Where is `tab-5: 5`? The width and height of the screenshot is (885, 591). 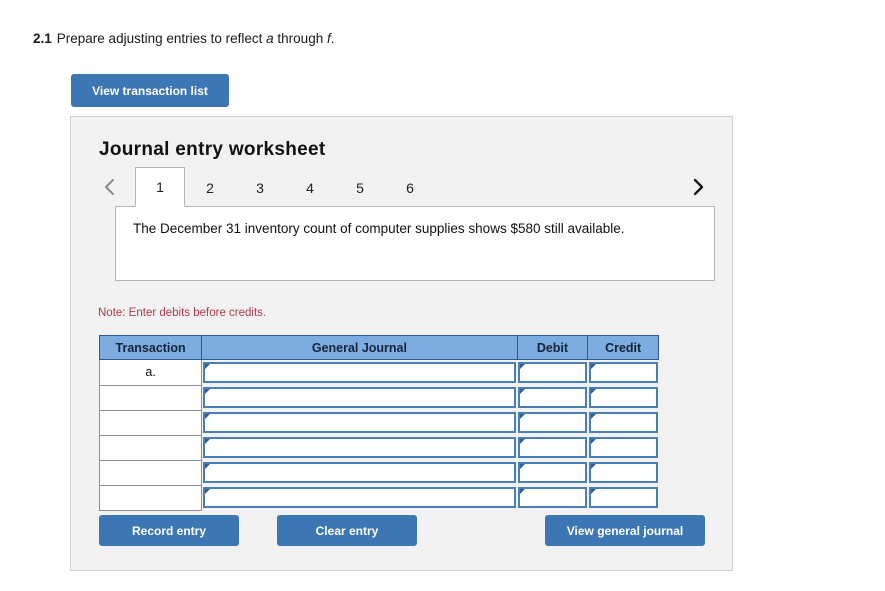
tab-5: 5 is located at coordinates (360, 187).